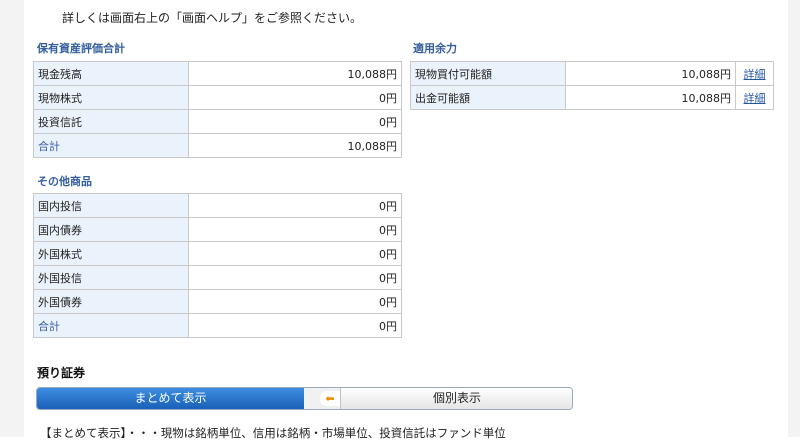  What do you see at coordinates (794, 218) in the screenshot?
I see `right-scrollbar-track` at bounding box center [794, 218].